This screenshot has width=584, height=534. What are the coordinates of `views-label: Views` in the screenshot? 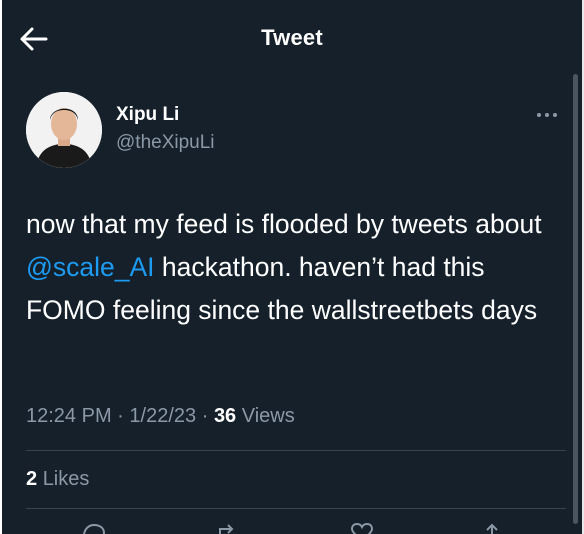 It's located at (268, 416).